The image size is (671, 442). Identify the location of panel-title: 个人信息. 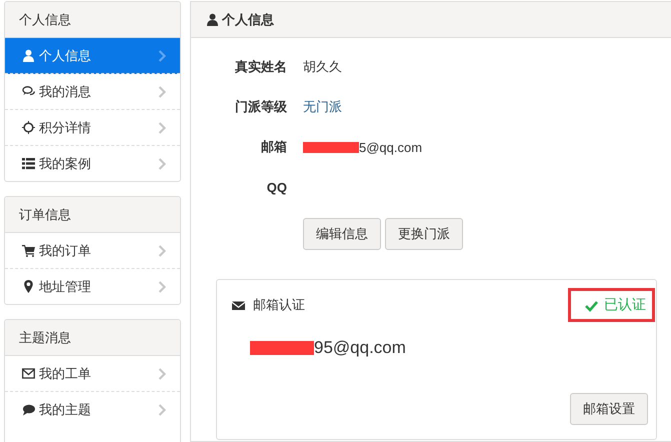
(248, 19).